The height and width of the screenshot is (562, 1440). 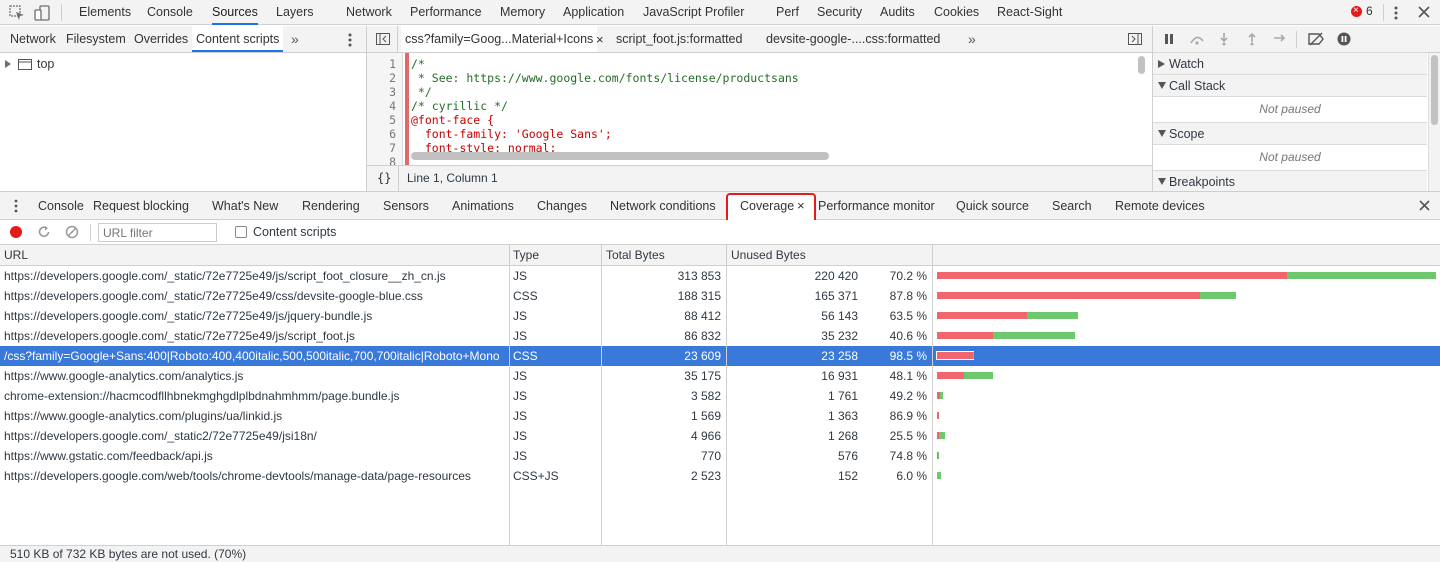 I want to click on url-filter-input, so click(x=157, y=232).